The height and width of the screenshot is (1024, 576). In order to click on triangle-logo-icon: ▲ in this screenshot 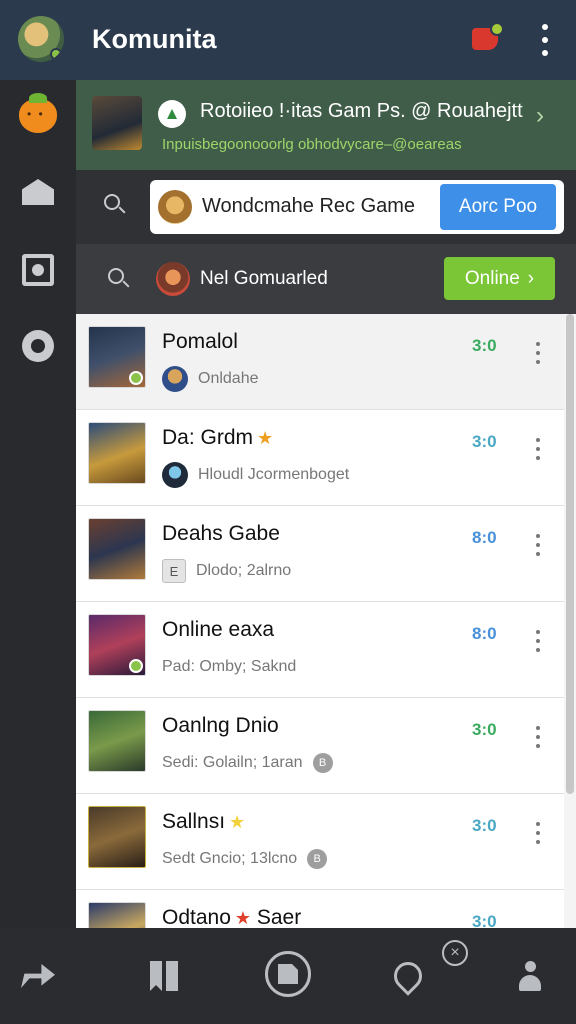, I will do `click(172, 114)`.